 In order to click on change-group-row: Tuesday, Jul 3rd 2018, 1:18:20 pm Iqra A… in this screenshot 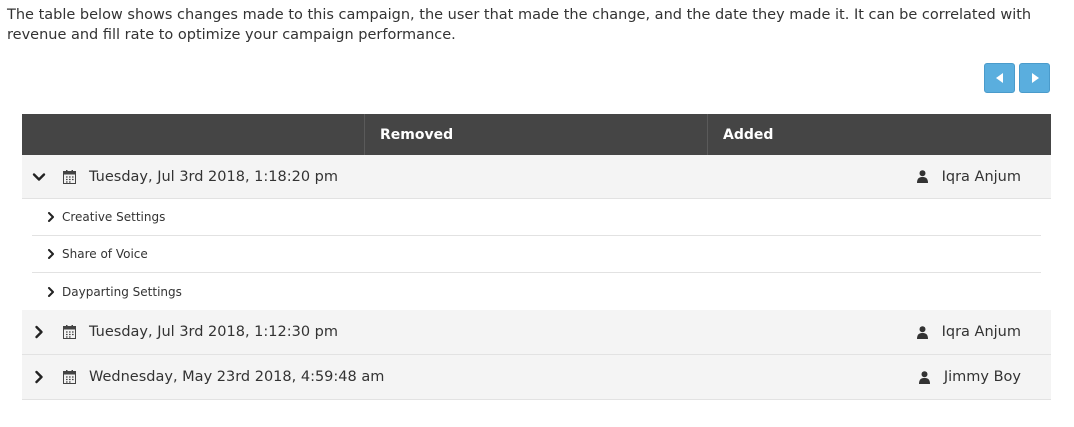, I will do `click(536, 177)`.